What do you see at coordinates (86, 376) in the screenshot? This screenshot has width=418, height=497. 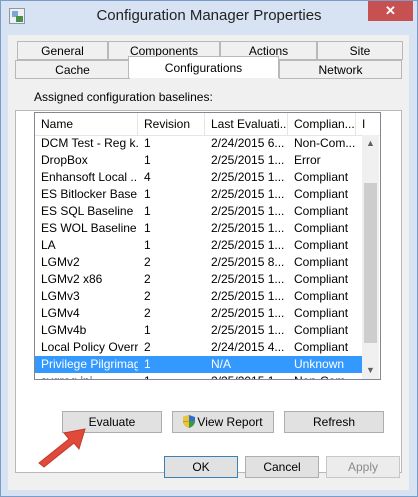 I see `cell-name: svgreg.ini` at bounding box center [86, 376].